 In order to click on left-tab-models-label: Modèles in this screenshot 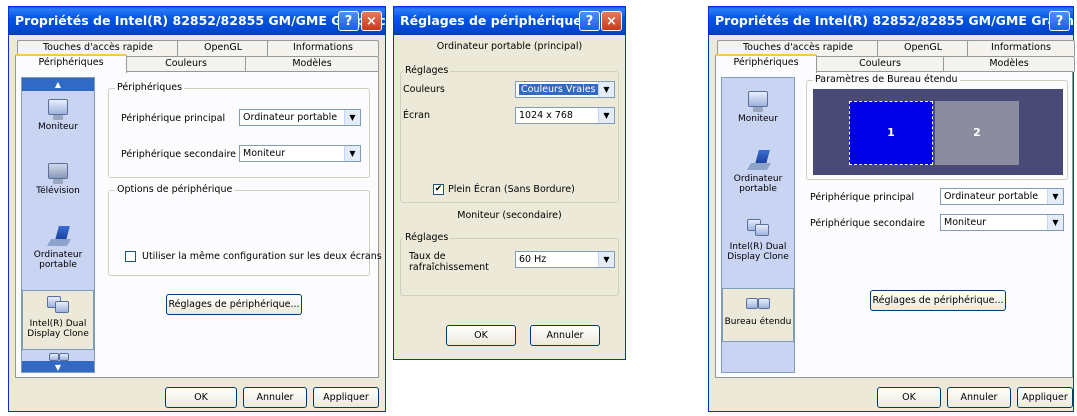, I will do `click(312, 63)`.